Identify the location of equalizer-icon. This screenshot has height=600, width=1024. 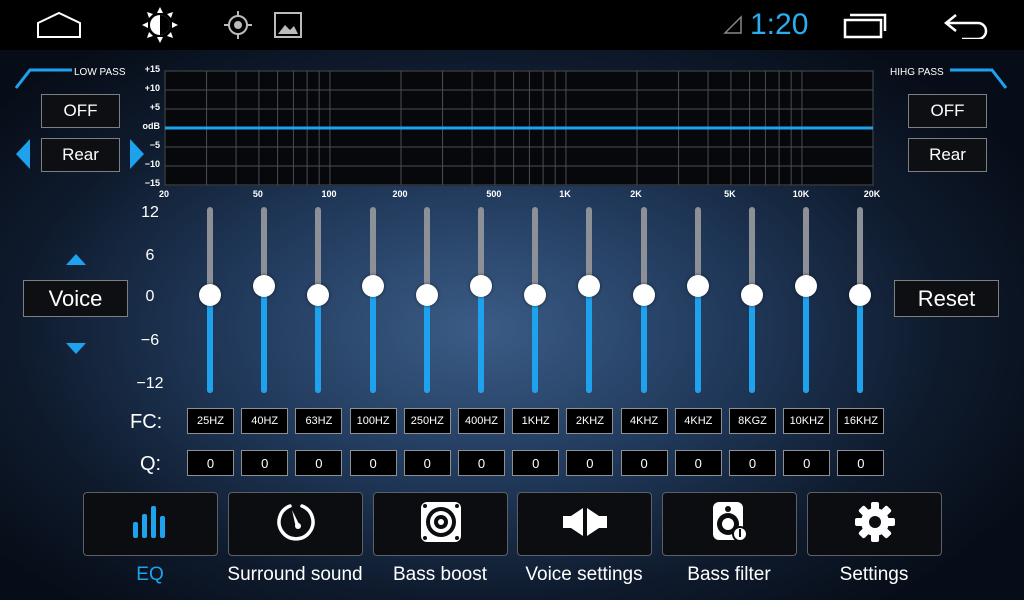
(151, 524).